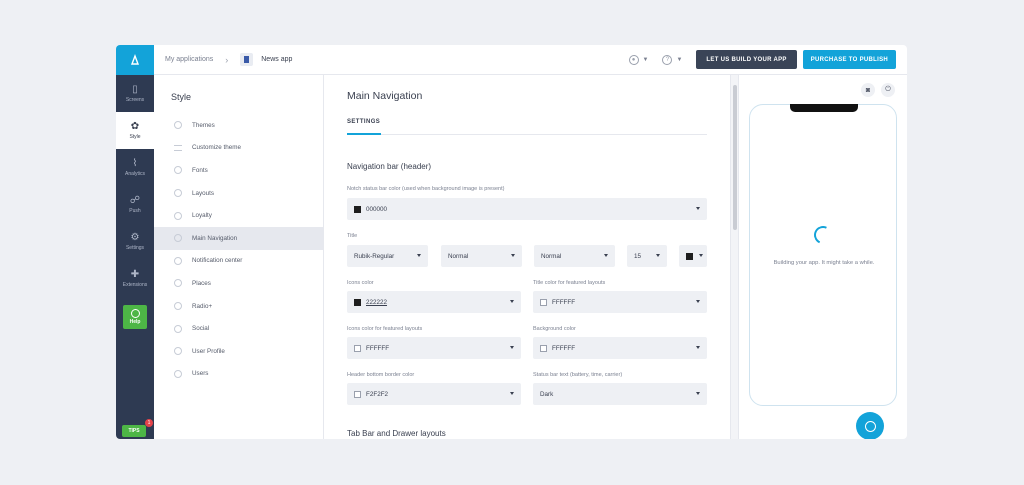  What do you see at coordinates (203, 125) in the screenshot?
I see `style-item-label: Themes` at bounding box center [203, 125].